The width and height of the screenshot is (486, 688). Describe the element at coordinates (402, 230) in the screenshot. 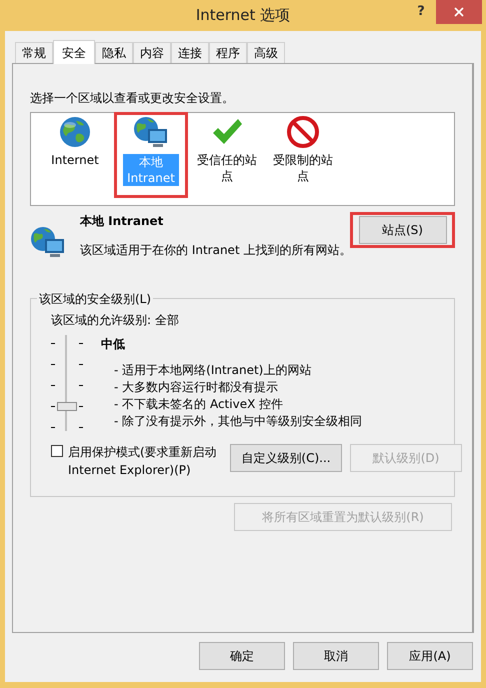

I see `sites-button: 站点(S)` at that location.